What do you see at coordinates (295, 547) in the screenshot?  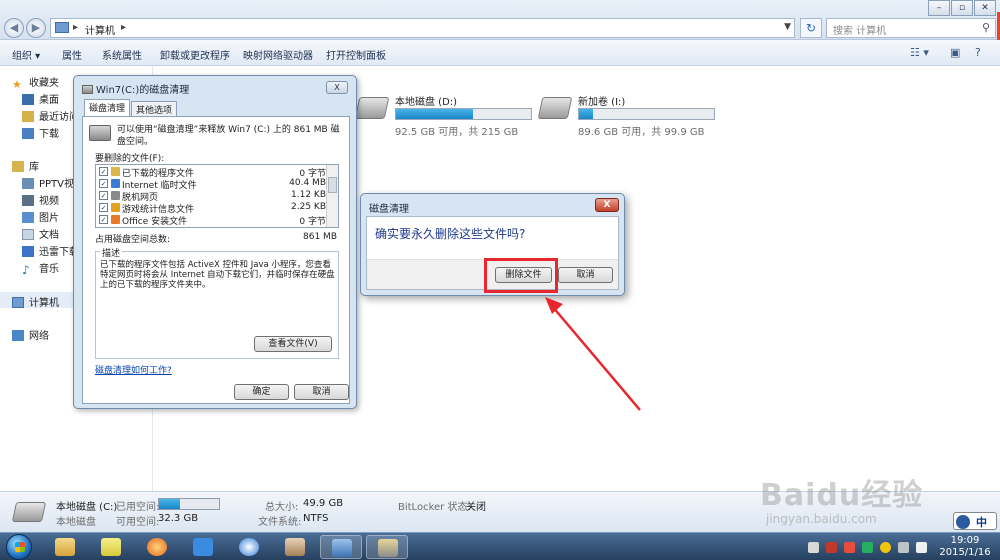 I see `taskbar-app-handshake` at bounding box center [295, 547].